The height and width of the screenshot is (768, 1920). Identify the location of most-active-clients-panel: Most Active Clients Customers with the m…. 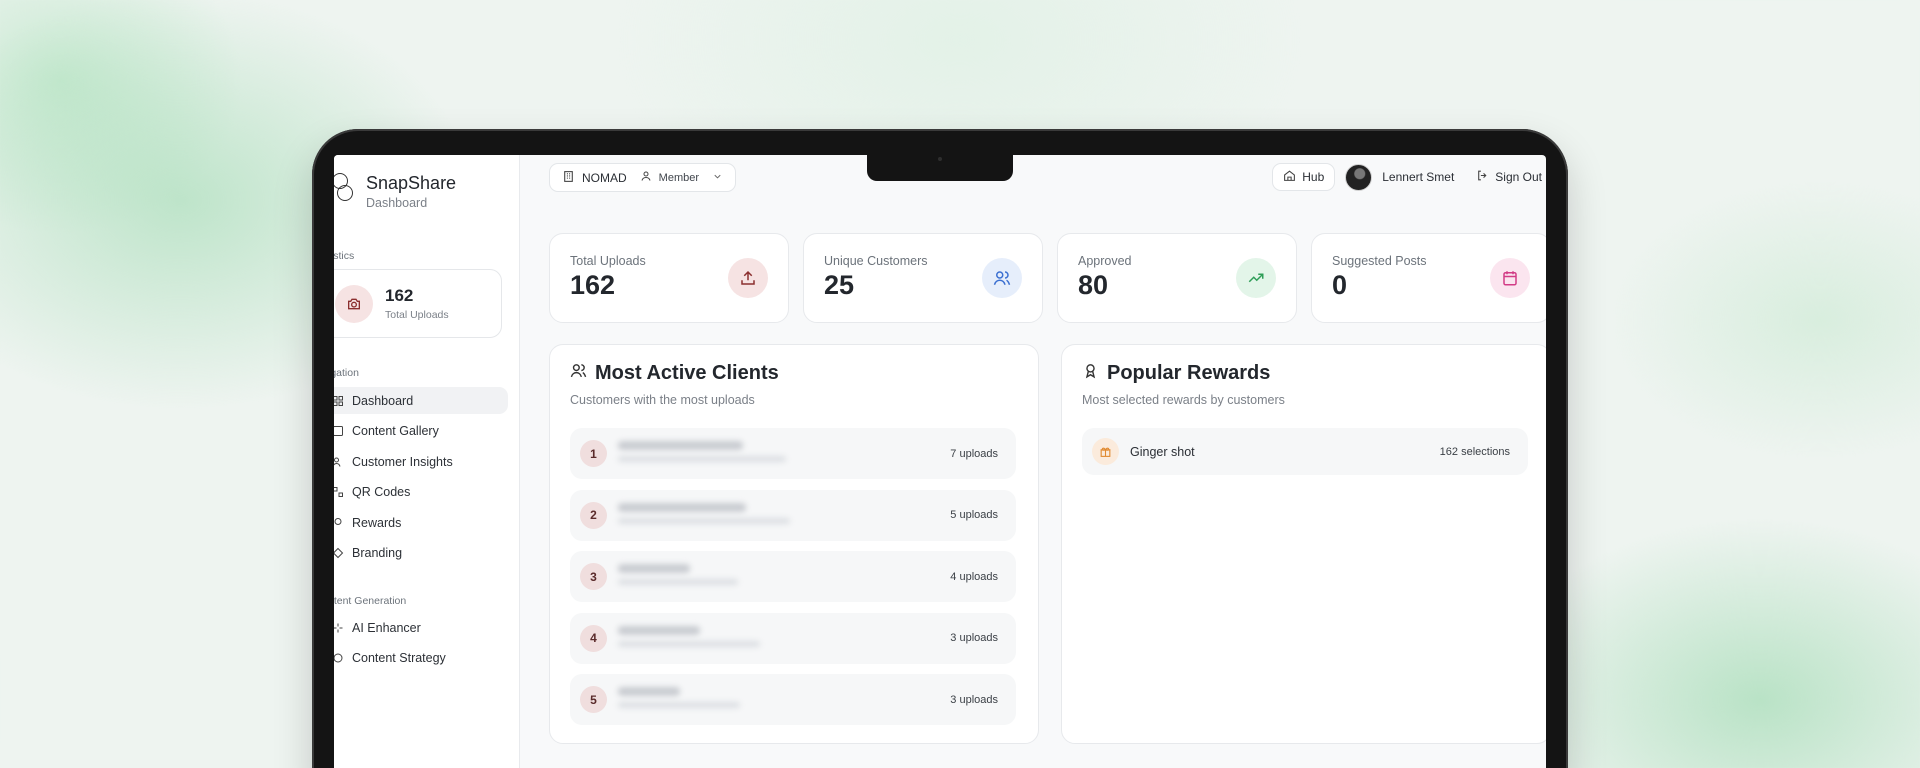
(794, 544).